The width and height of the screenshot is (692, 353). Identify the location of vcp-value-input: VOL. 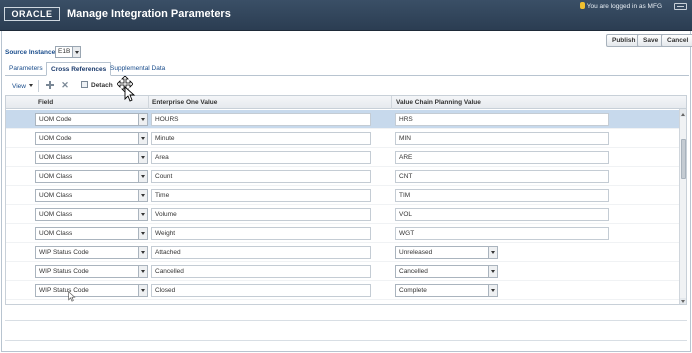
(502, 214).